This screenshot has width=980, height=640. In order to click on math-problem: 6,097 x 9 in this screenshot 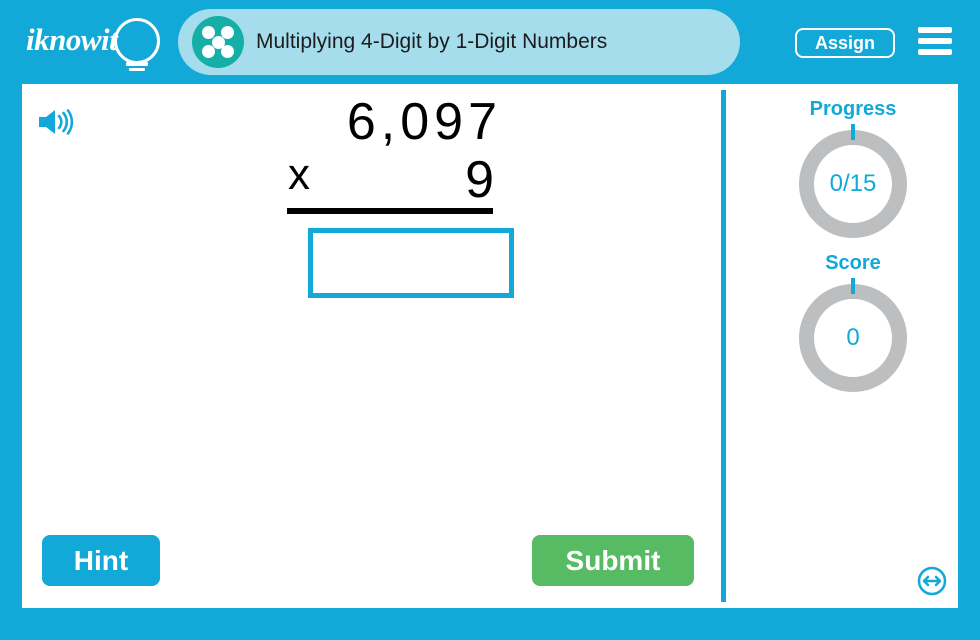, I will do `click(388, 195)`.